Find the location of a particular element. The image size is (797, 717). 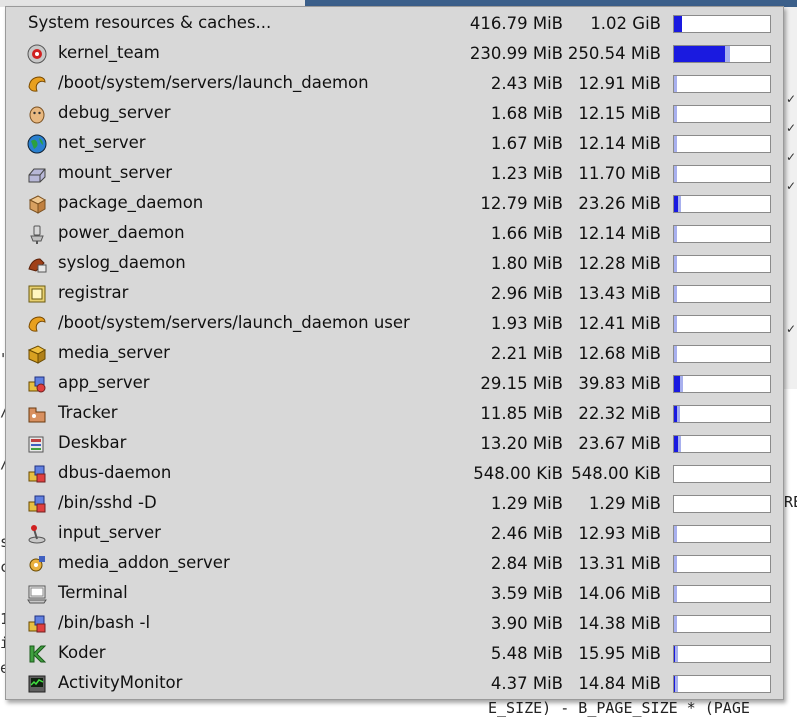

memory-total: 14.84 MiB is located at coordinates (619, 683).